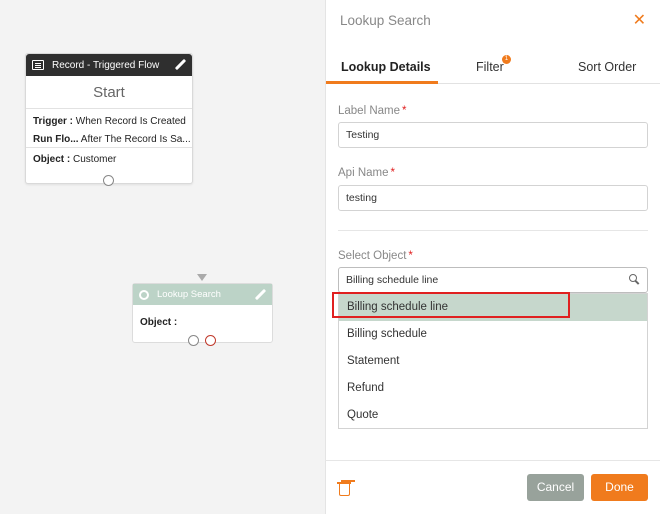 The image size is (660, 514). What do you see at coordinates (493, 198) in the screenshot?
I see `api-name-input: testing` at bounding box center [493, 198].